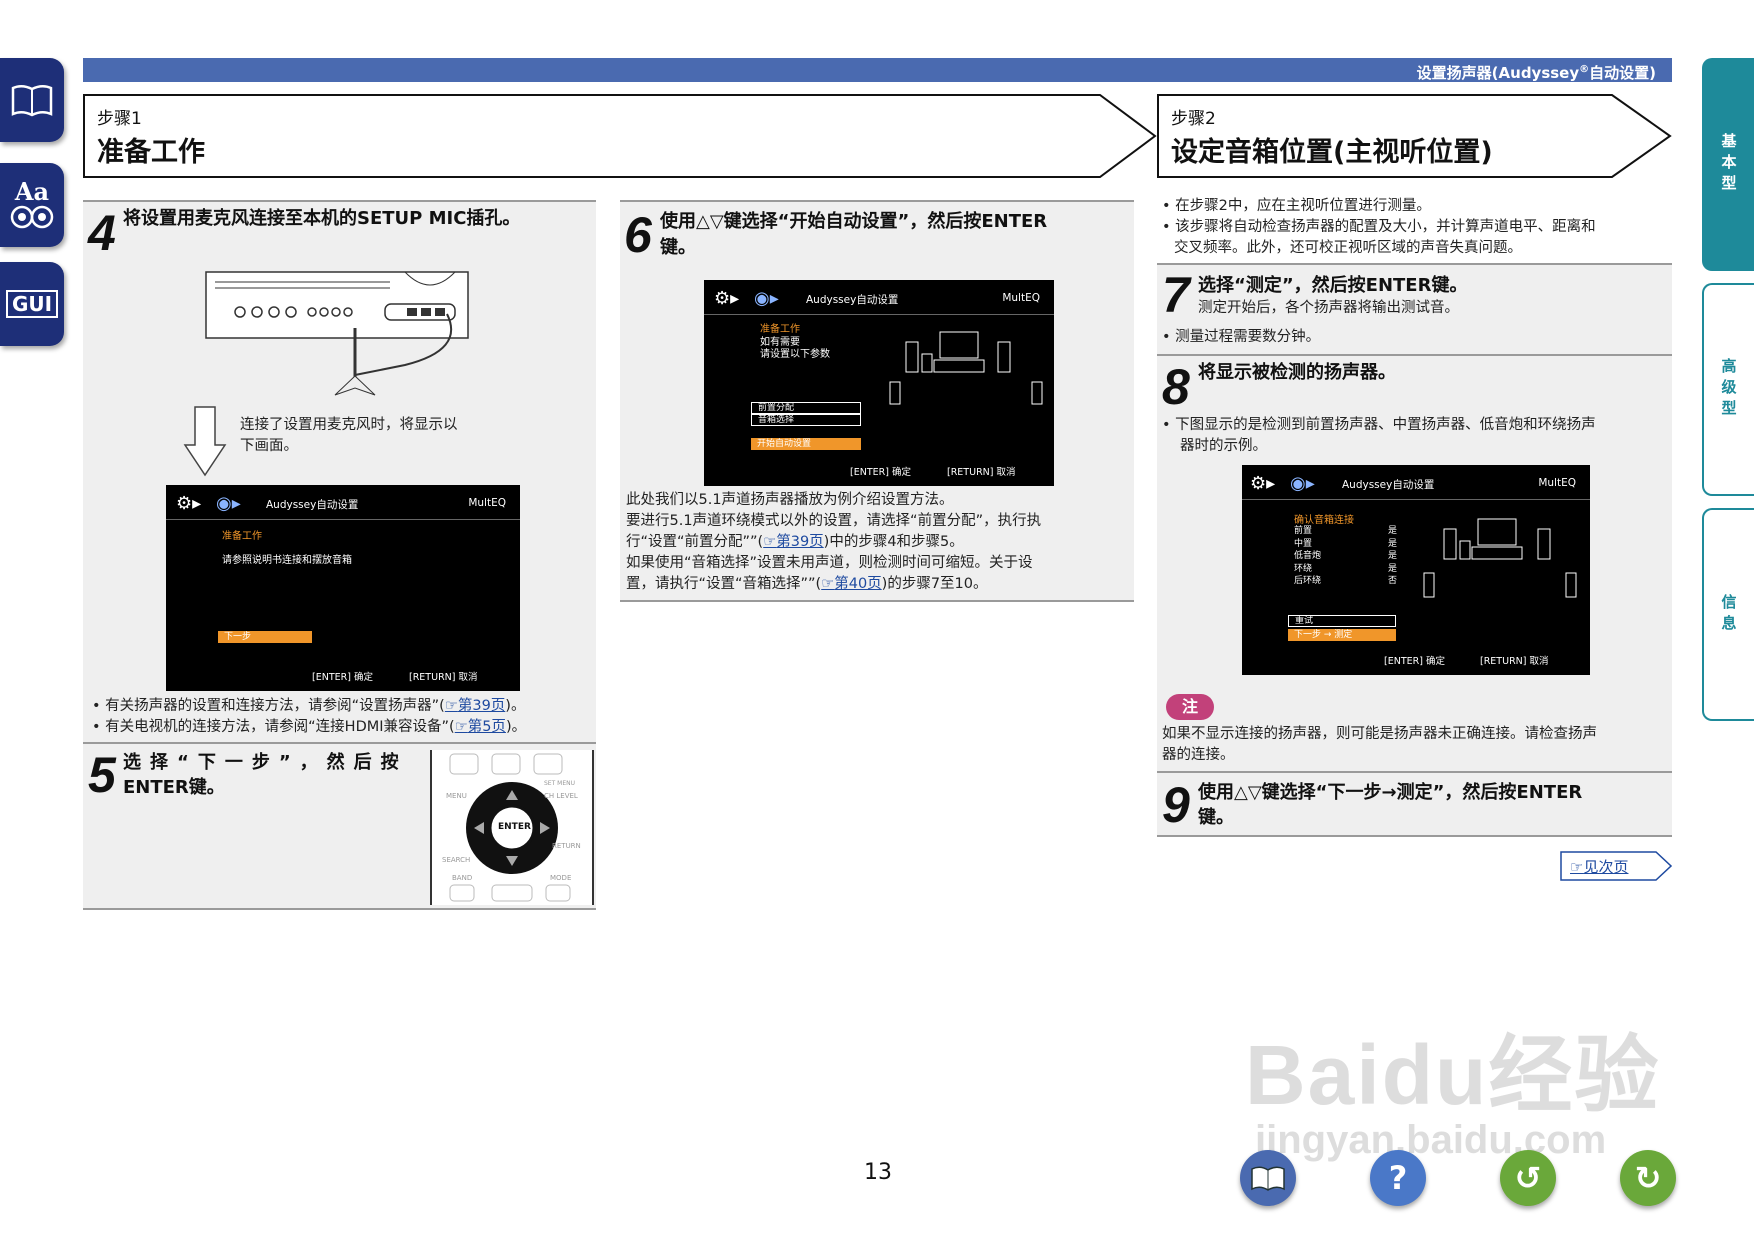 The image size is (1754, 1240). What do you see at coordinates (1453, 1075) in the screenshot?
I see `watermark-text: Baidu经验` at bounding box center [1453, 1075].